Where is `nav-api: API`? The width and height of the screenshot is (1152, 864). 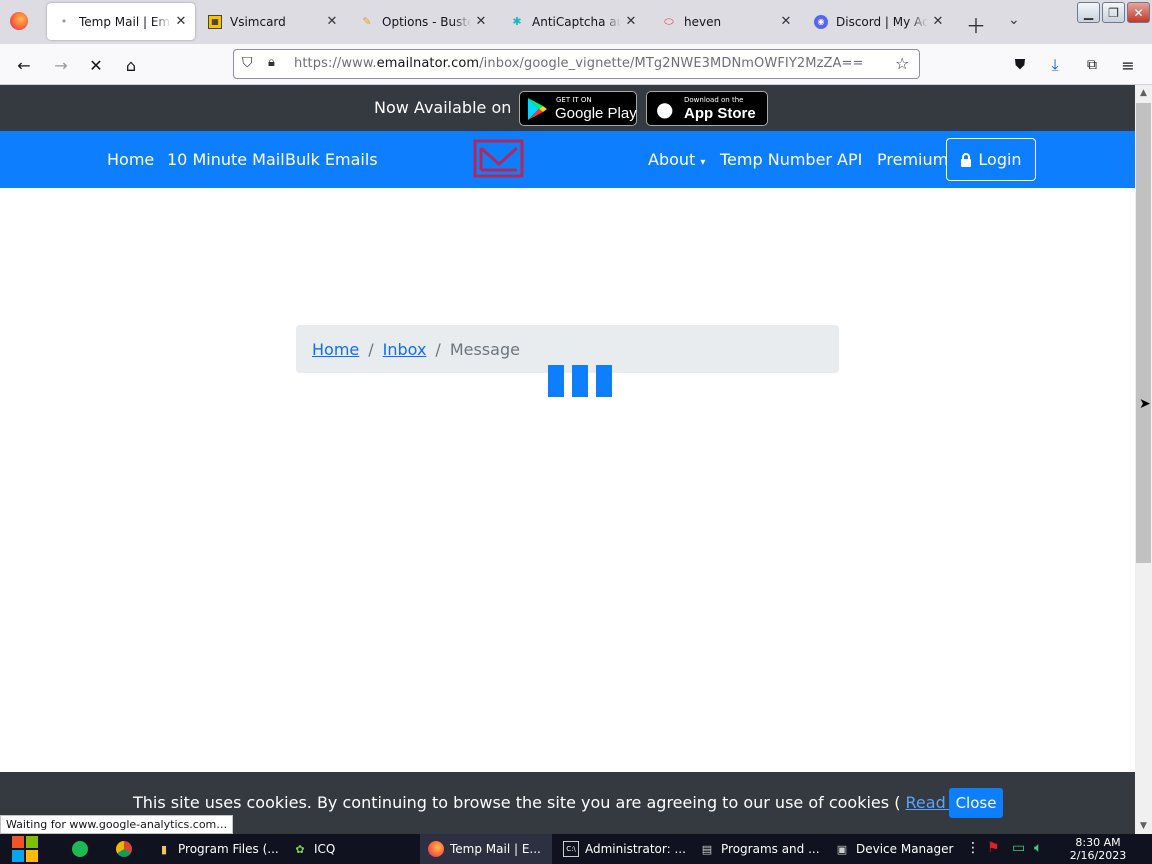 nav-api: API is located at coordinates (849, 159).